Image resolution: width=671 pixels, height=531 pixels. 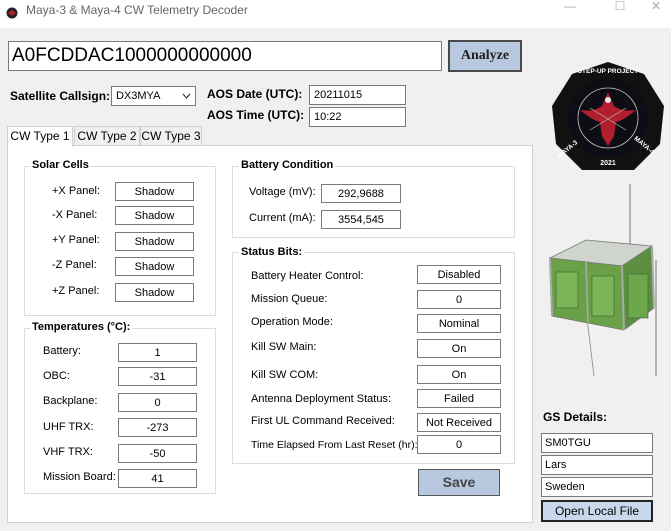 I want to click on solar-cells-title: Solar Cells, so click(x=60, y=165).